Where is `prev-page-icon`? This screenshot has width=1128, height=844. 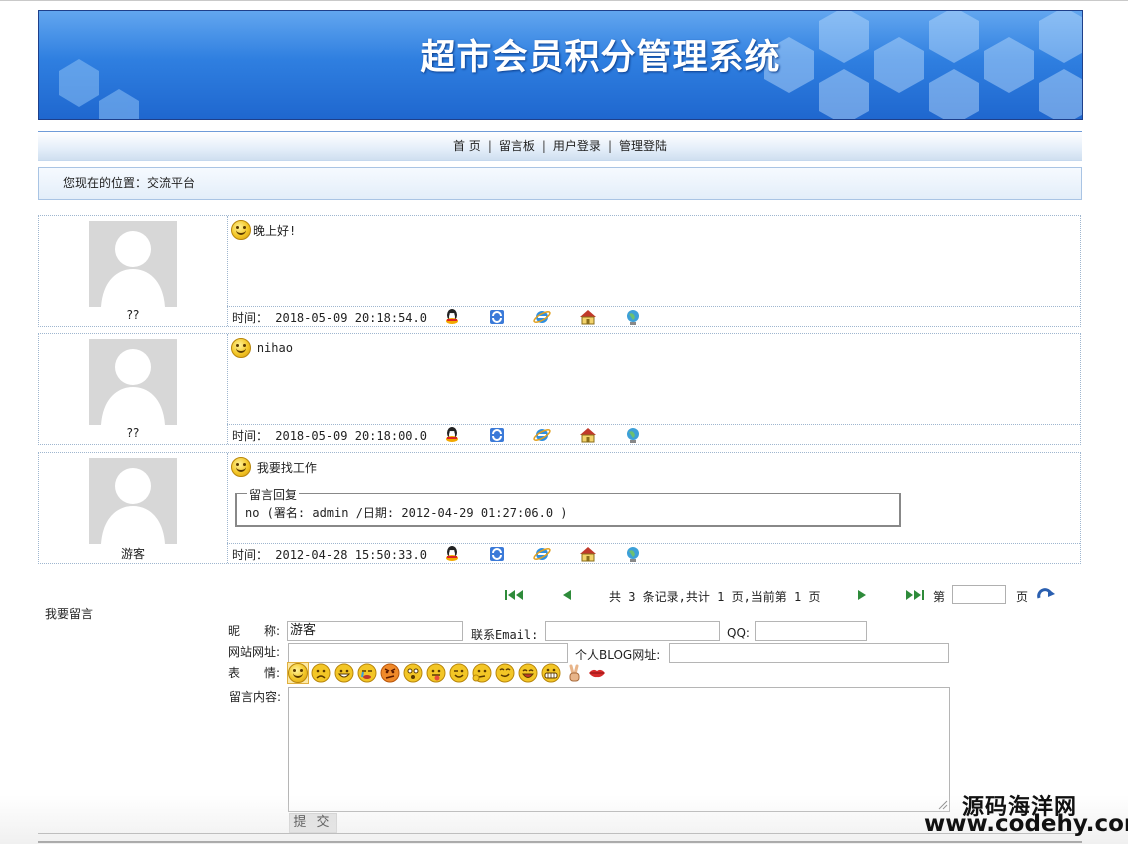 prev-page-icon is located at coordinates (567, 596).